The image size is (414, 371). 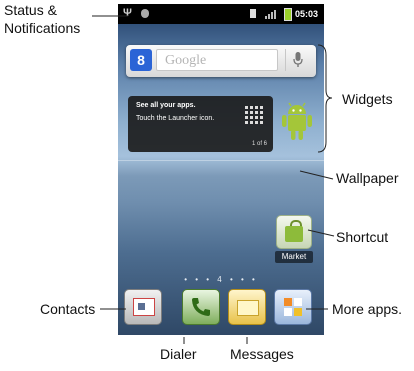 I want to click on debug-icon, so click(x=145, y=13).